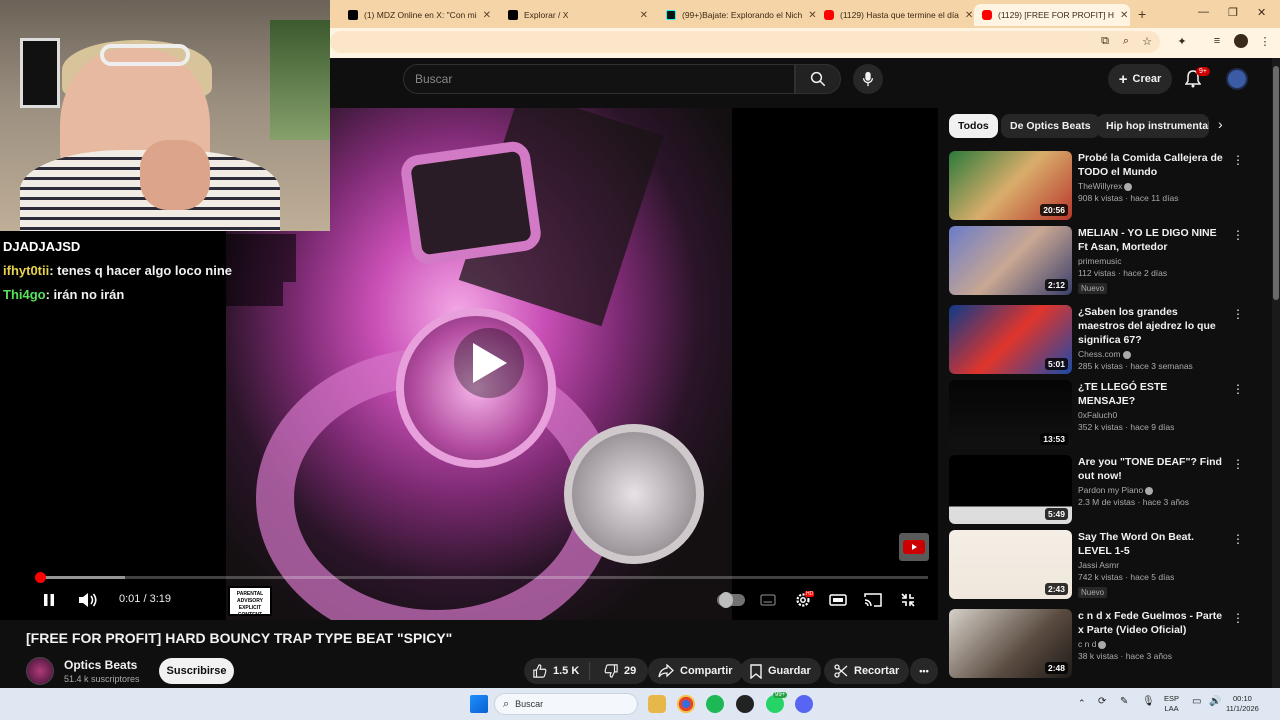 The width and height of the screenshot is (1280, 720). Describe the element at coordinates (1124, 702) in the screenshot. I see `pen-icon: ✎` at that location.